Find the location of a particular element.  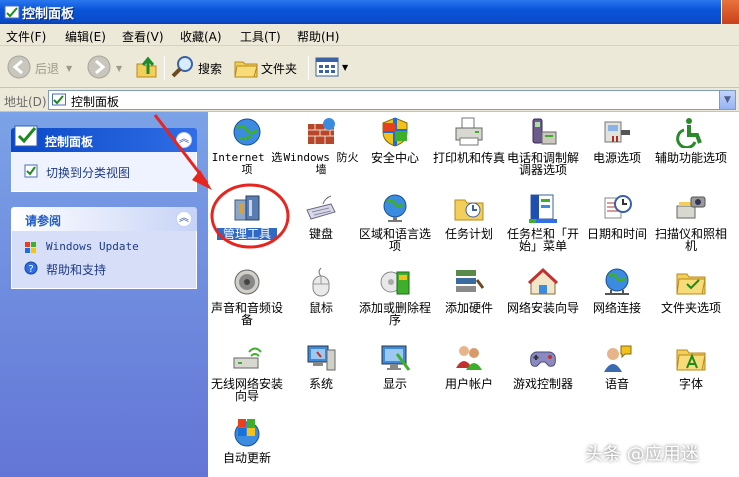

menu-bar: 文件(F) 编辑(E) 查看(V) 收藏(A) 工具(T) 帮助(H) is located at coordinates (369, 35).